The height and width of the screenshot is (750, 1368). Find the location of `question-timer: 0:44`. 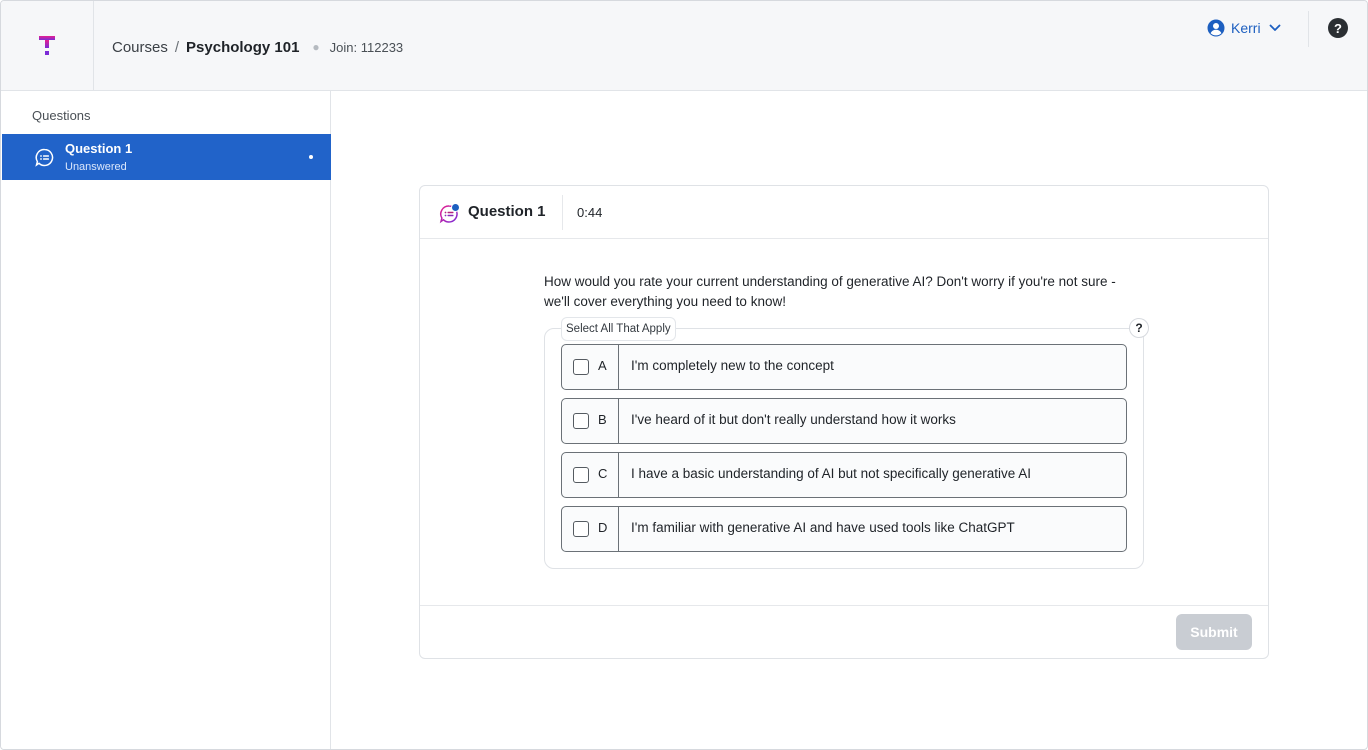

question-timer: 0:44 is located at coordinates (590, 212).